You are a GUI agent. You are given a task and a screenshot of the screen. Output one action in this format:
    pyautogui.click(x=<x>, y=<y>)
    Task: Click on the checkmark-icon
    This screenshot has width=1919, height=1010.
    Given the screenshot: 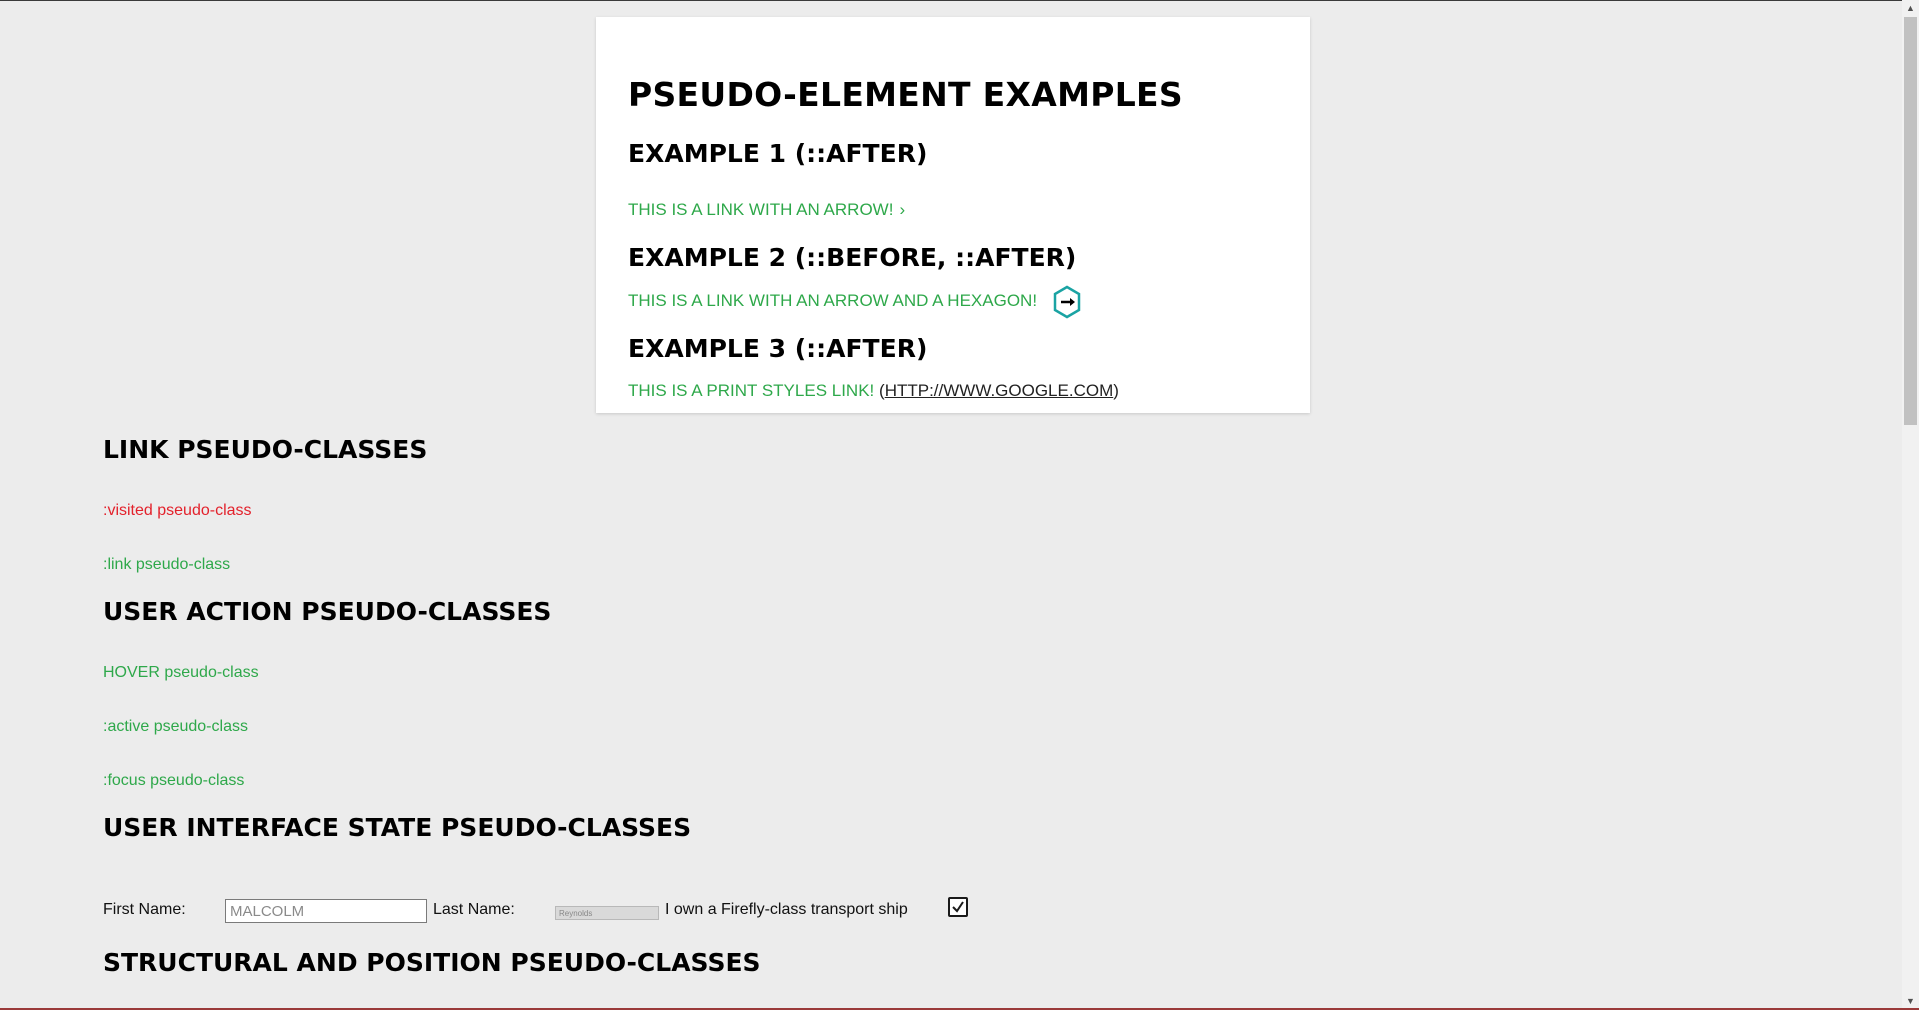 What is the action you would take?
    pyautogui.click(x=958, y=907)
    